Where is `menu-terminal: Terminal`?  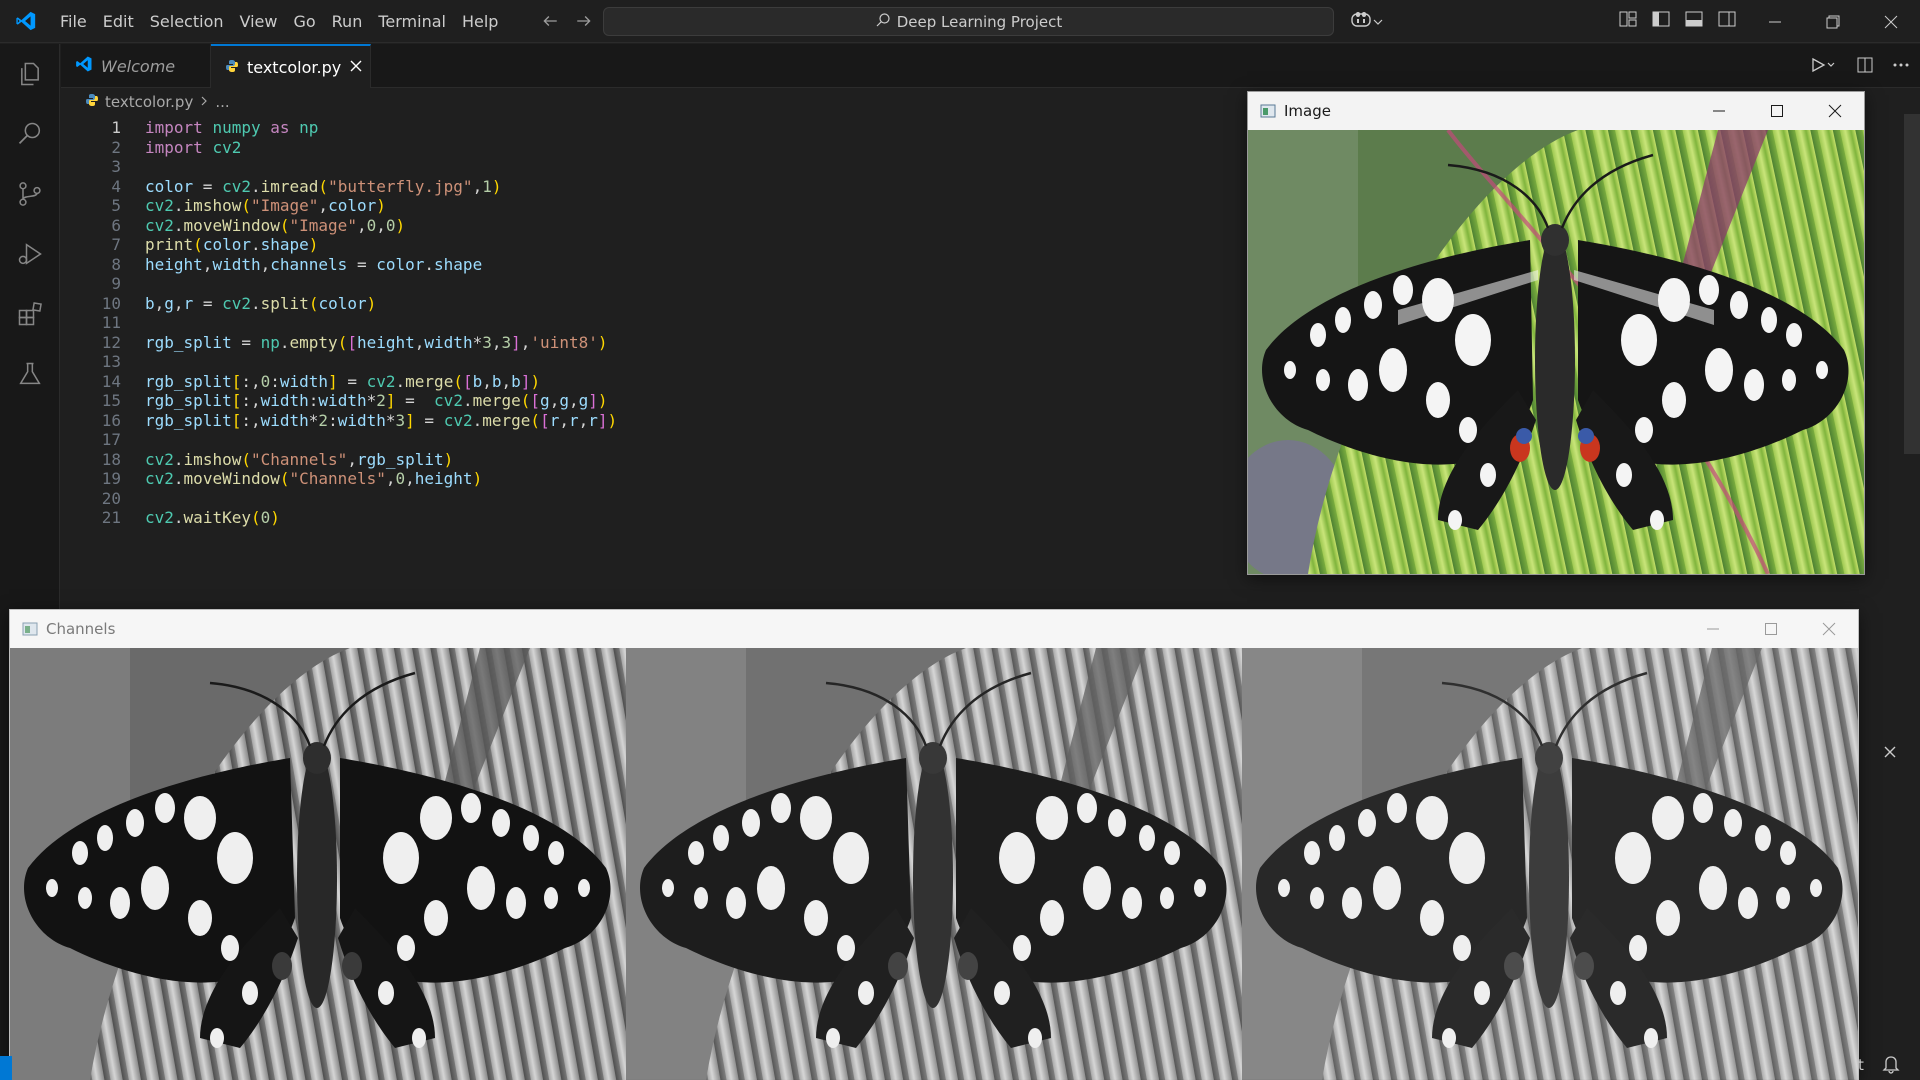 menu-terminal: Terminal is located at coordinates (412, 21).